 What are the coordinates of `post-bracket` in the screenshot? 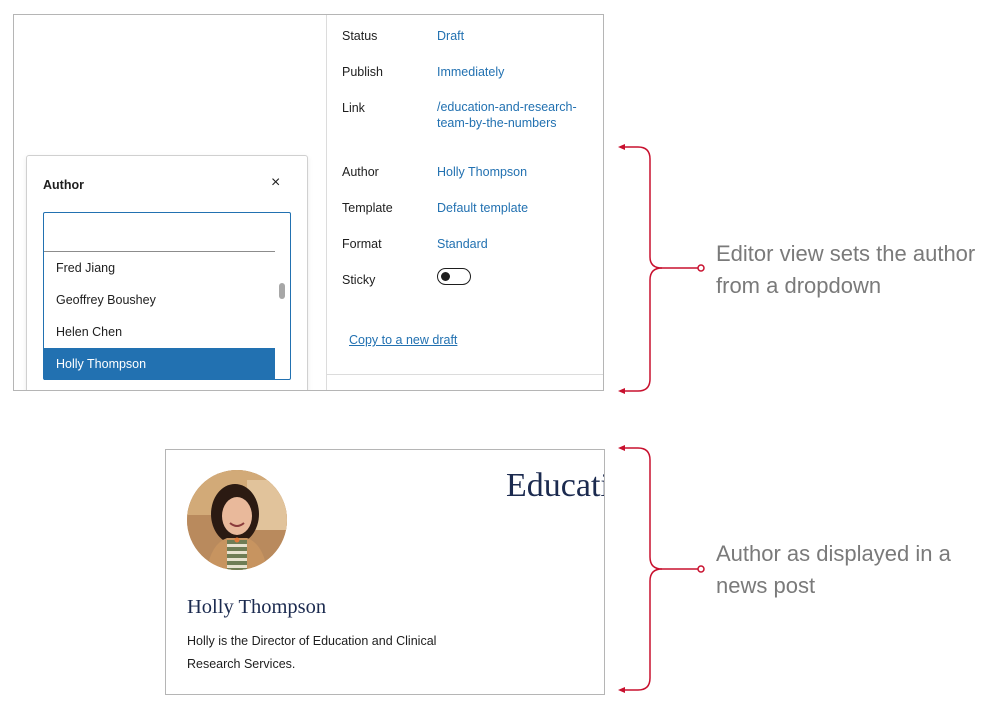 It's located at (661, 569).